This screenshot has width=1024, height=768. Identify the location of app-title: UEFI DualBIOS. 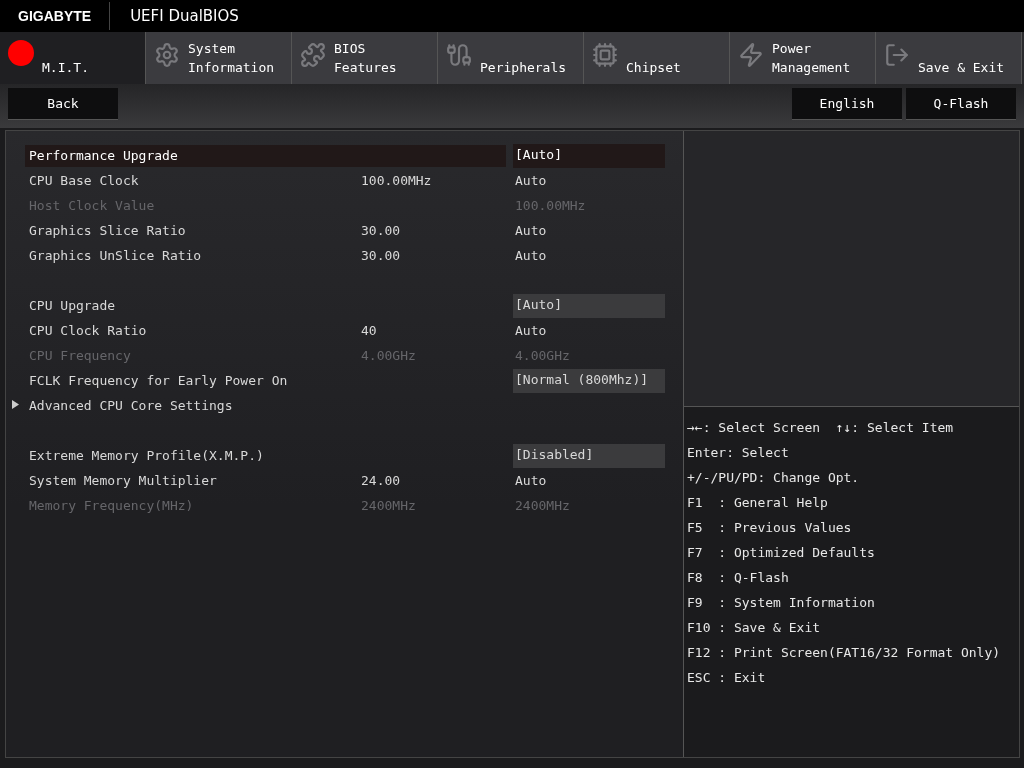
(184, 16).